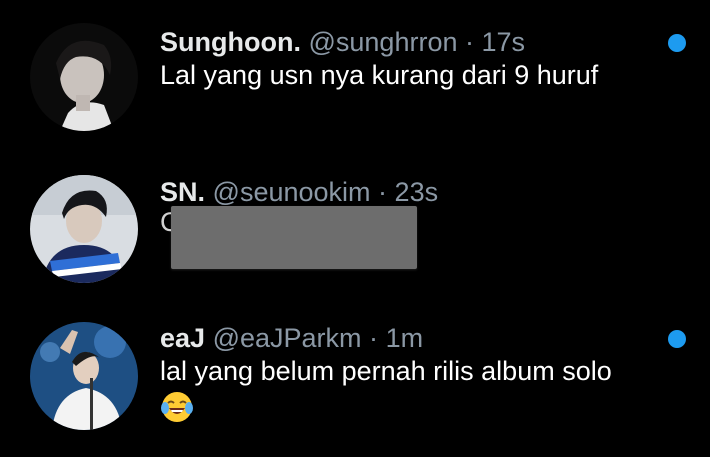 The width and height of the screenshot is (710, 457). I want to click on timestamp: 1m, so click(405, 338).